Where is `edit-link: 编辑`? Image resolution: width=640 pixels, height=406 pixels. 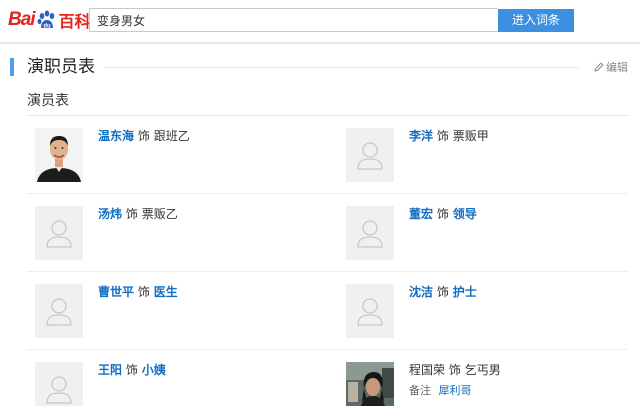 edit-link: 编辑 is located at coordinates (611, 67).